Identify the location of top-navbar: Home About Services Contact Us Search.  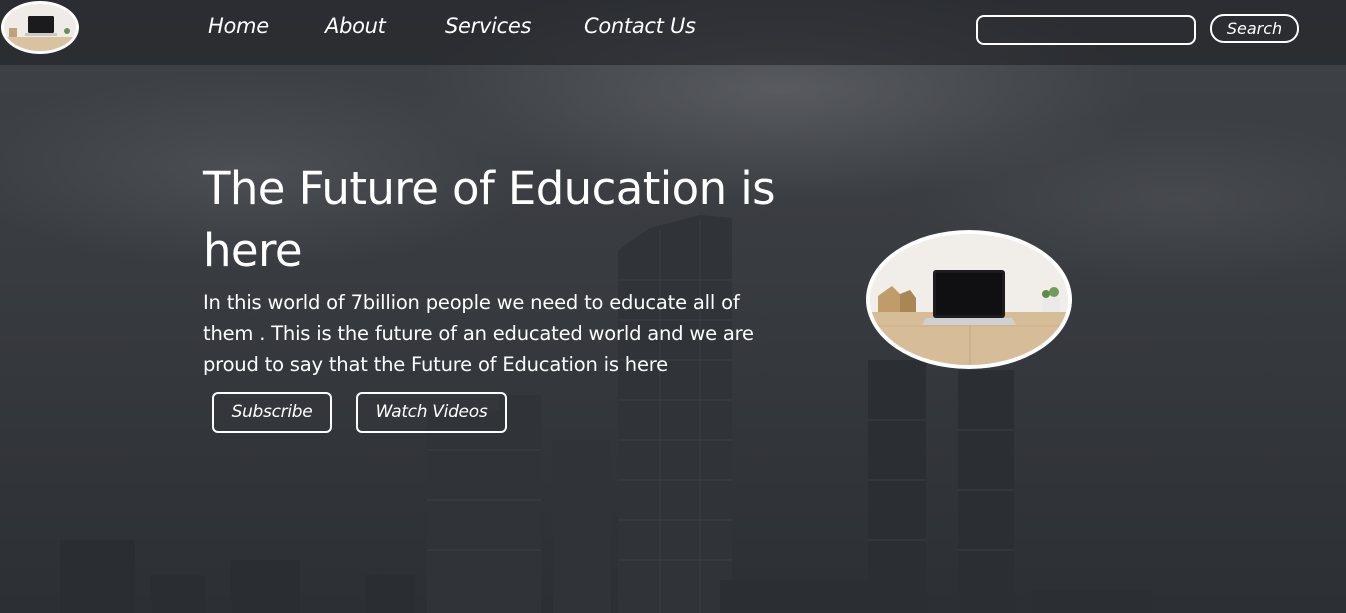
(673, 32).